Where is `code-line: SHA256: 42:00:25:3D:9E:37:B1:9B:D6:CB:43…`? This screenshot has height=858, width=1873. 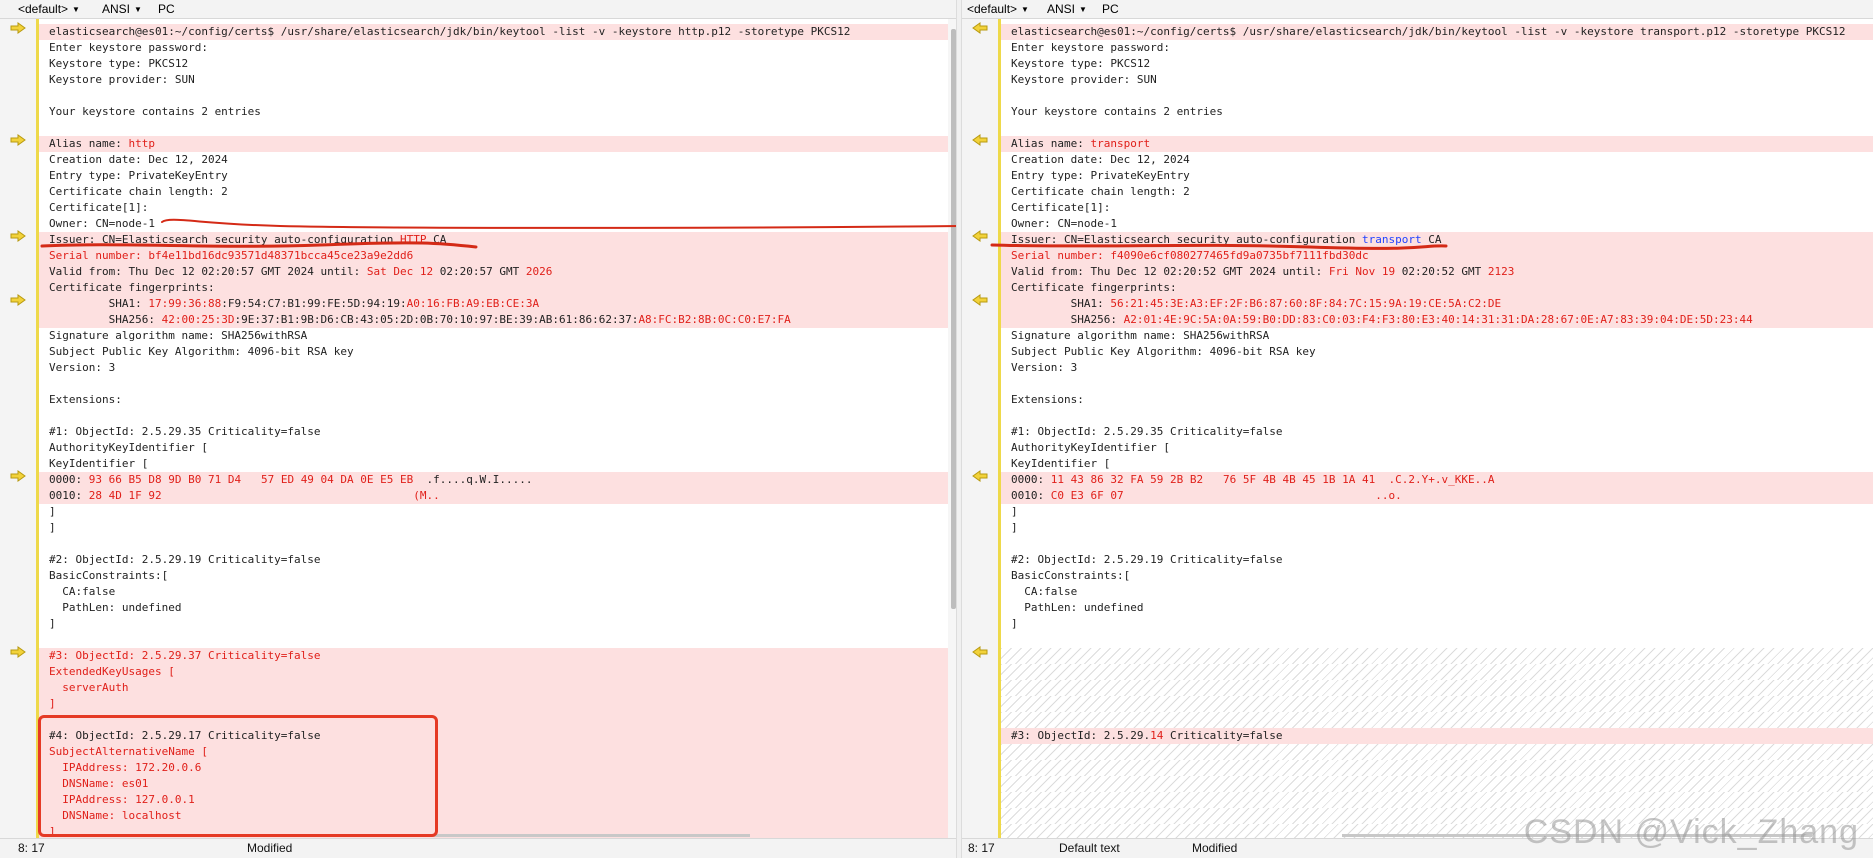 code-line: SHA256: 42:00:25:3D:9E:37:B1:9B:D6:CB:43… is located at coordinates (499, 320).